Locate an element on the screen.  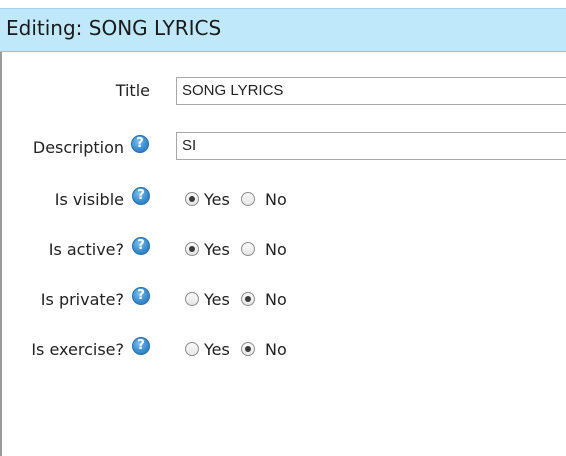
is-active-no-radio is located at coordinates (248, 249).